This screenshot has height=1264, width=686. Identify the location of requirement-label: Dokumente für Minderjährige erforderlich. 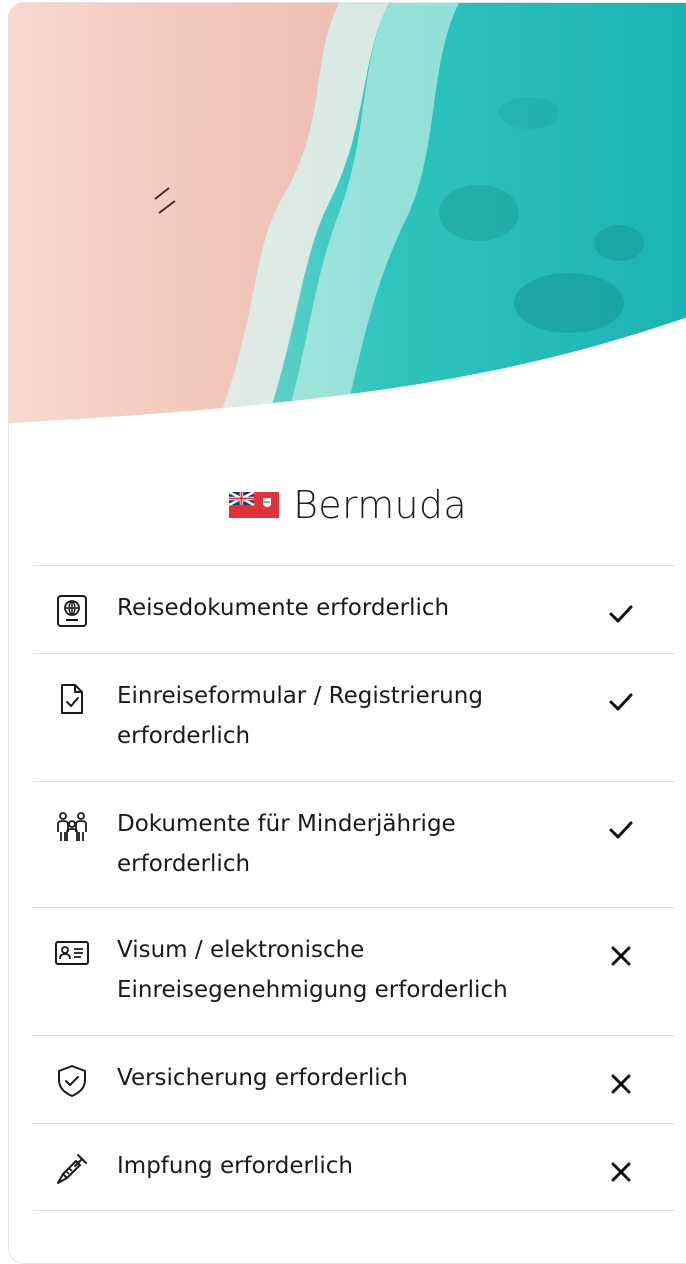
(286, 844).